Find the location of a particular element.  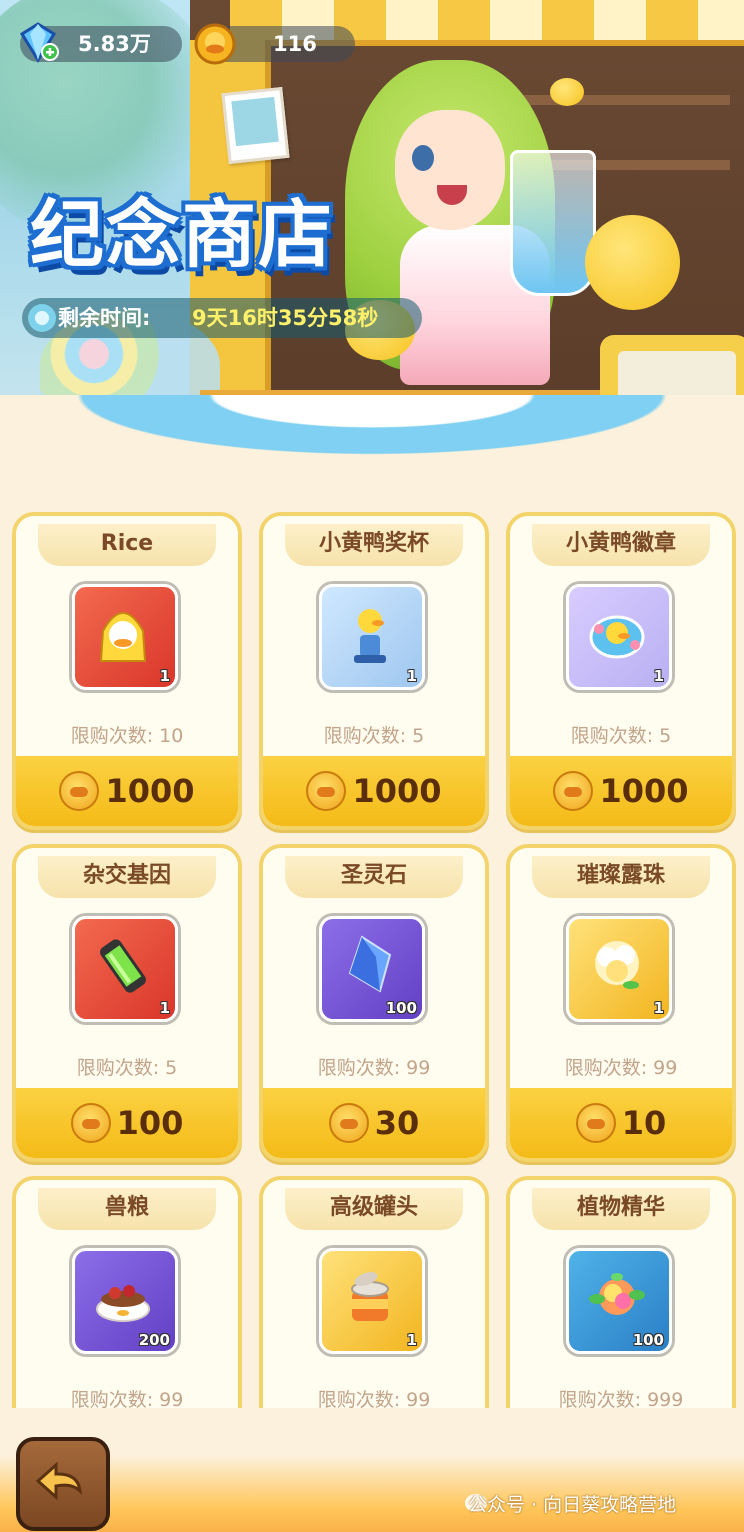

item-name: 璀璨露珠 is located at coordinates (621, 877).